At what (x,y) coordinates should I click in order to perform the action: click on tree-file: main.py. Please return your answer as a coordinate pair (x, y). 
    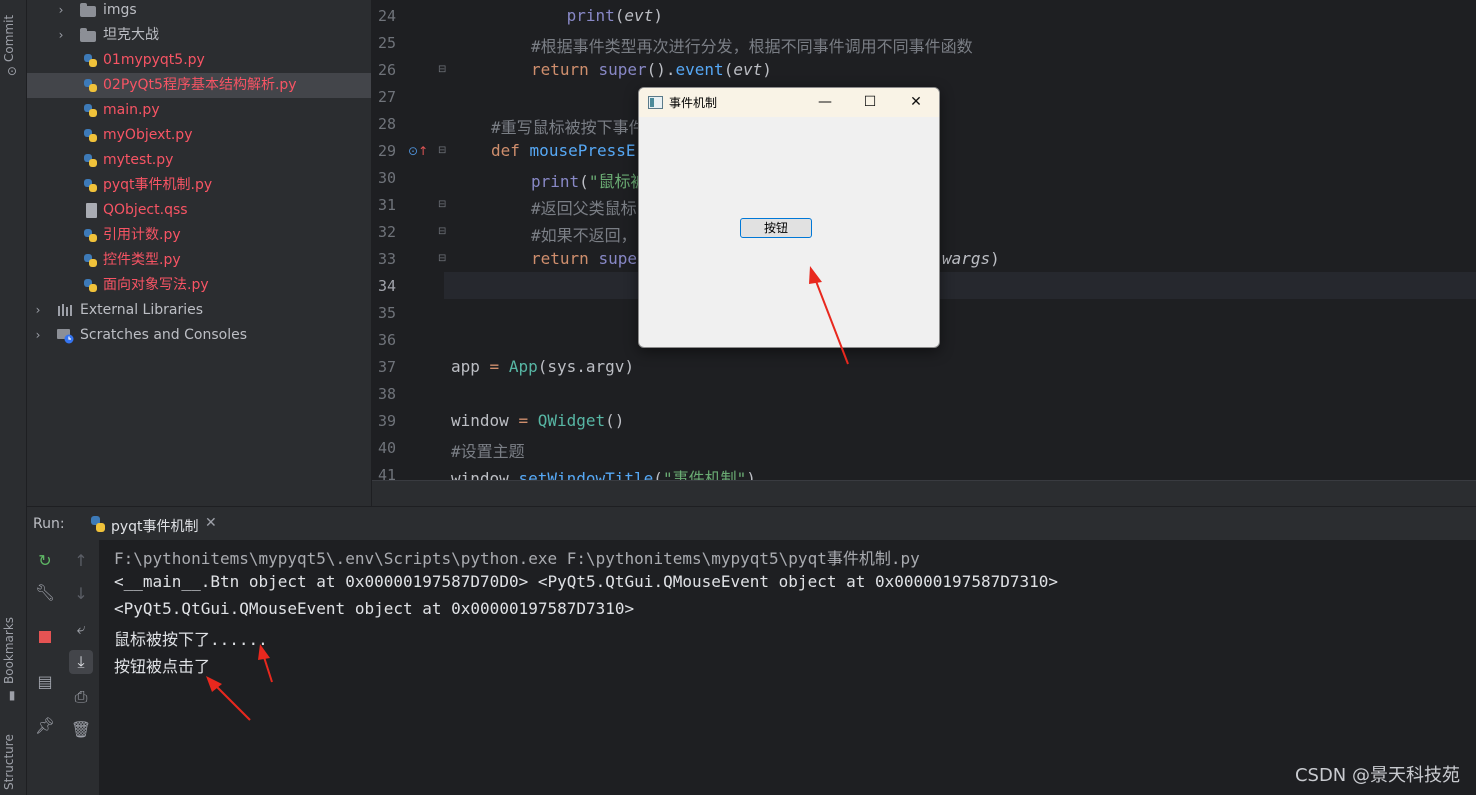
    Looking at the image, I should click on (199, 110).